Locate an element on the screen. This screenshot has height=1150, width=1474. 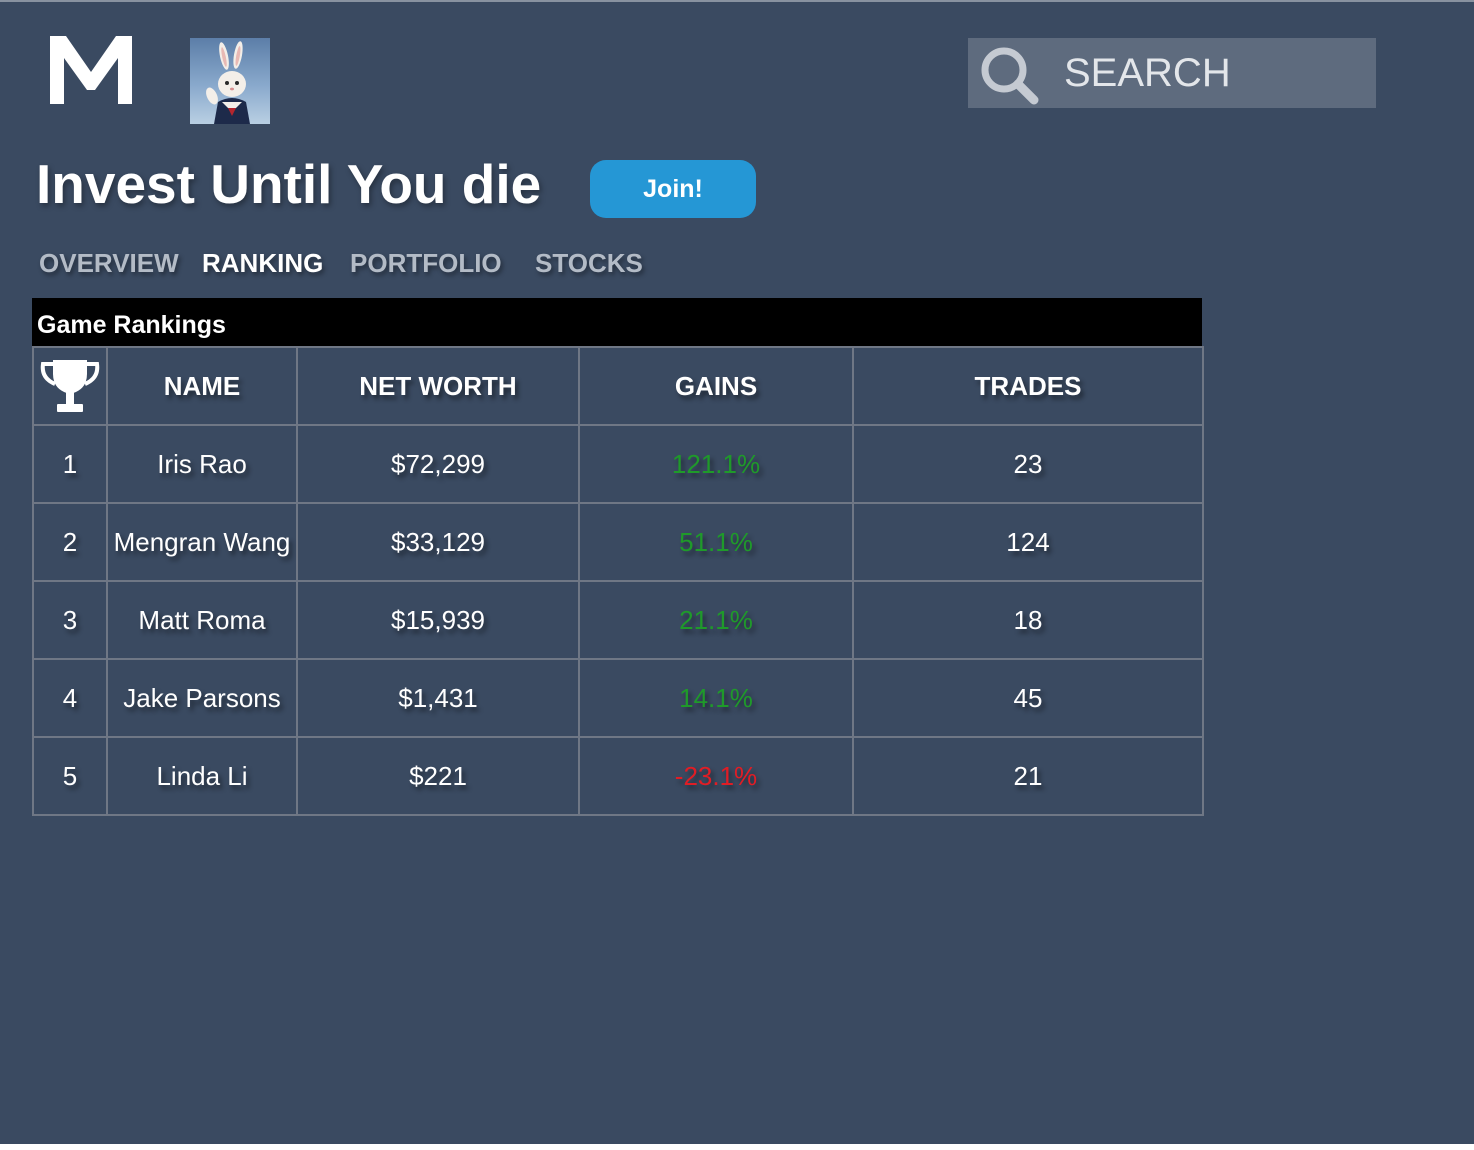
player-name-cell: Jake Parsons is located at coordinates (202, 698).